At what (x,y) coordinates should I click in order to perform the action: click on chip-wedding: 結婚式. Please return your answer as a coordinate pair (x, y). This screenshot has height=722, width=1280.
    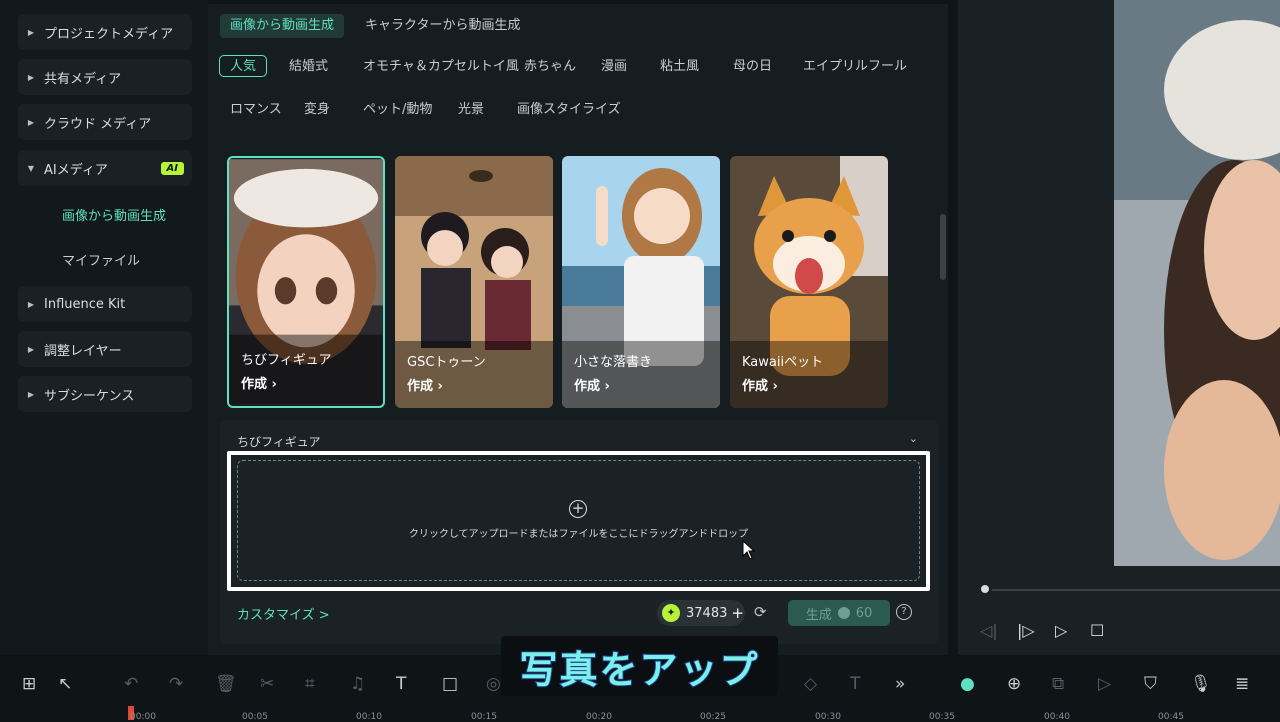
    Looking at the image, I should click on (308, 67).